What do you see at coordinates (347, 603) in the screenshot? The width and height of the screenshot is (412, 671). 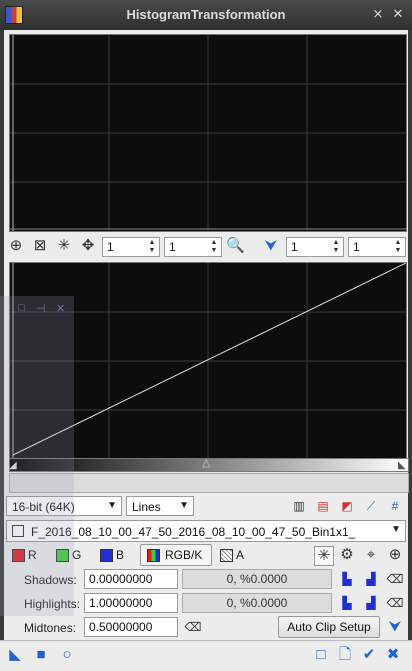 I see `highlights-auto-icon: ▙` at bounding box center [347, 603].